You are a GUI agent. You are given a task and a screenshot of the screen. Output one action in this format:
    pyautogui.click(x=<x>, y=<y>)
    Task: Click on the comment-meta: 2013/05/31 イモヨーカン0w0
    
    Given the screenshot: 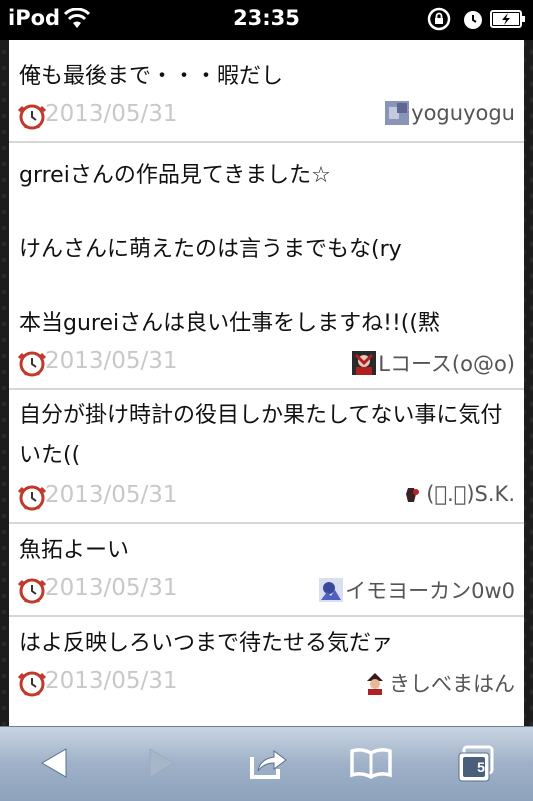 What is the action you would take?
    pyautogui.click(x=266, y=592)
    